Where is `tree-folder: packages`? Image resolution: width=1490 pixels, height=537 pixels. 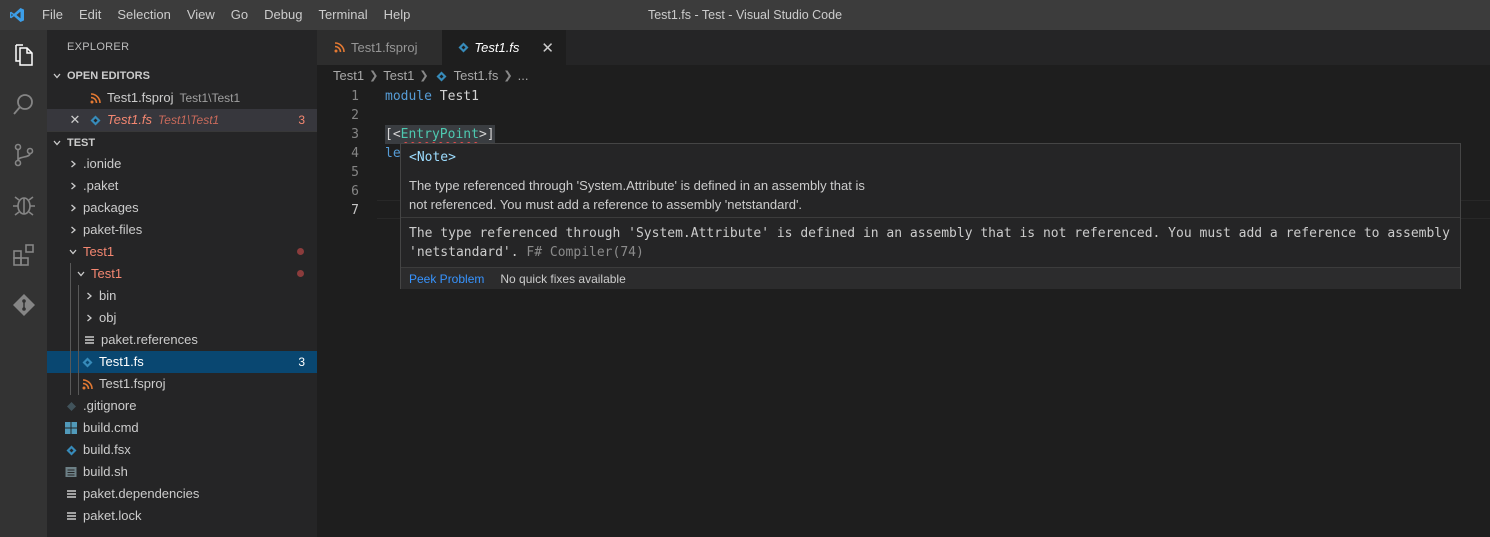
tree-folder: packages is located at coordinates (182, 208).